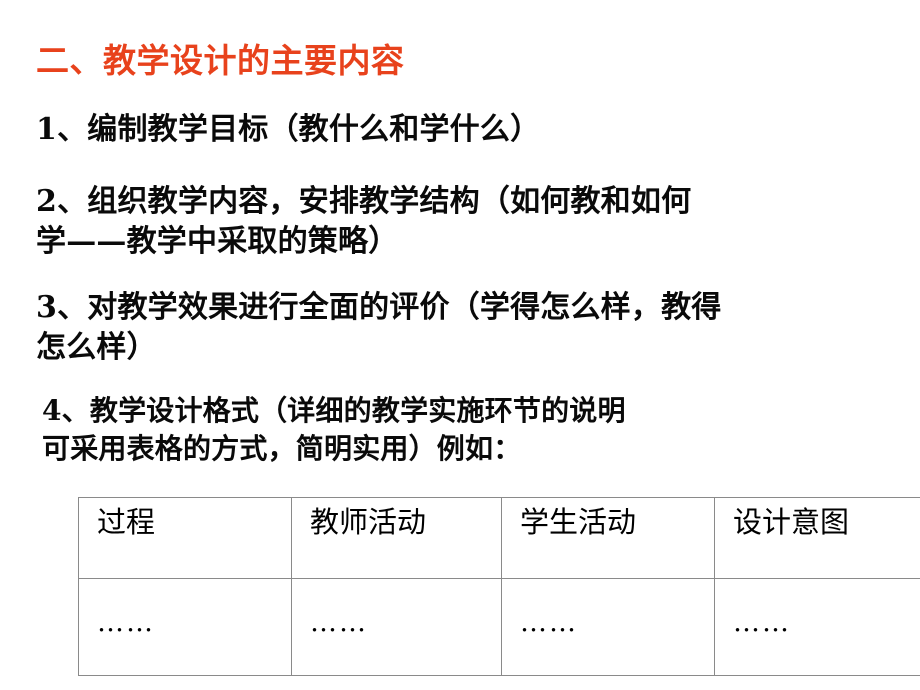 This screenshot has height=690, width=920. I want to click on slide-title: 二、教学设计的主要内容, so click(220, 60).